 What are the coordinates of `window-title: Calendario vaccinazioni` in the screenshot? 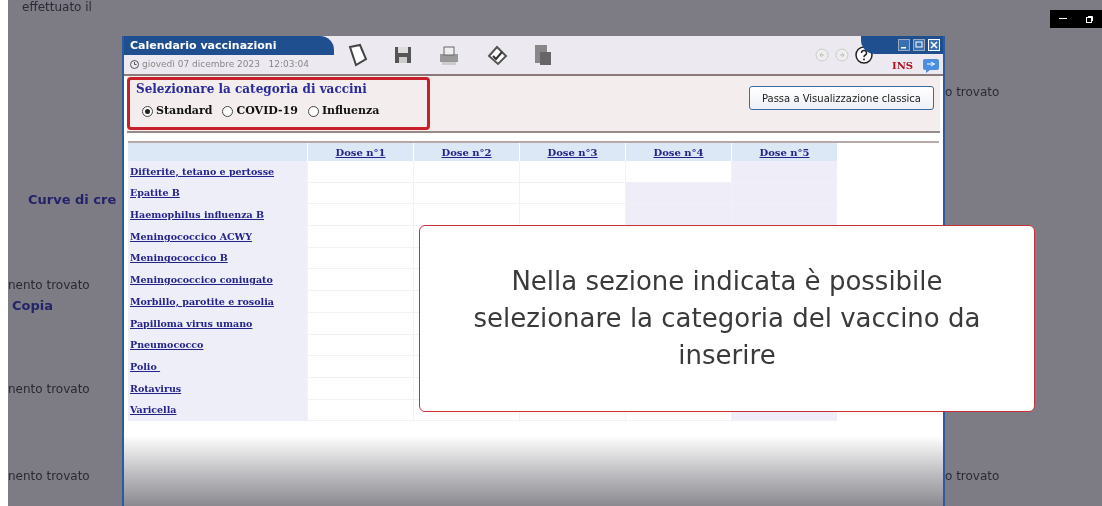 It's located at (229, 45).